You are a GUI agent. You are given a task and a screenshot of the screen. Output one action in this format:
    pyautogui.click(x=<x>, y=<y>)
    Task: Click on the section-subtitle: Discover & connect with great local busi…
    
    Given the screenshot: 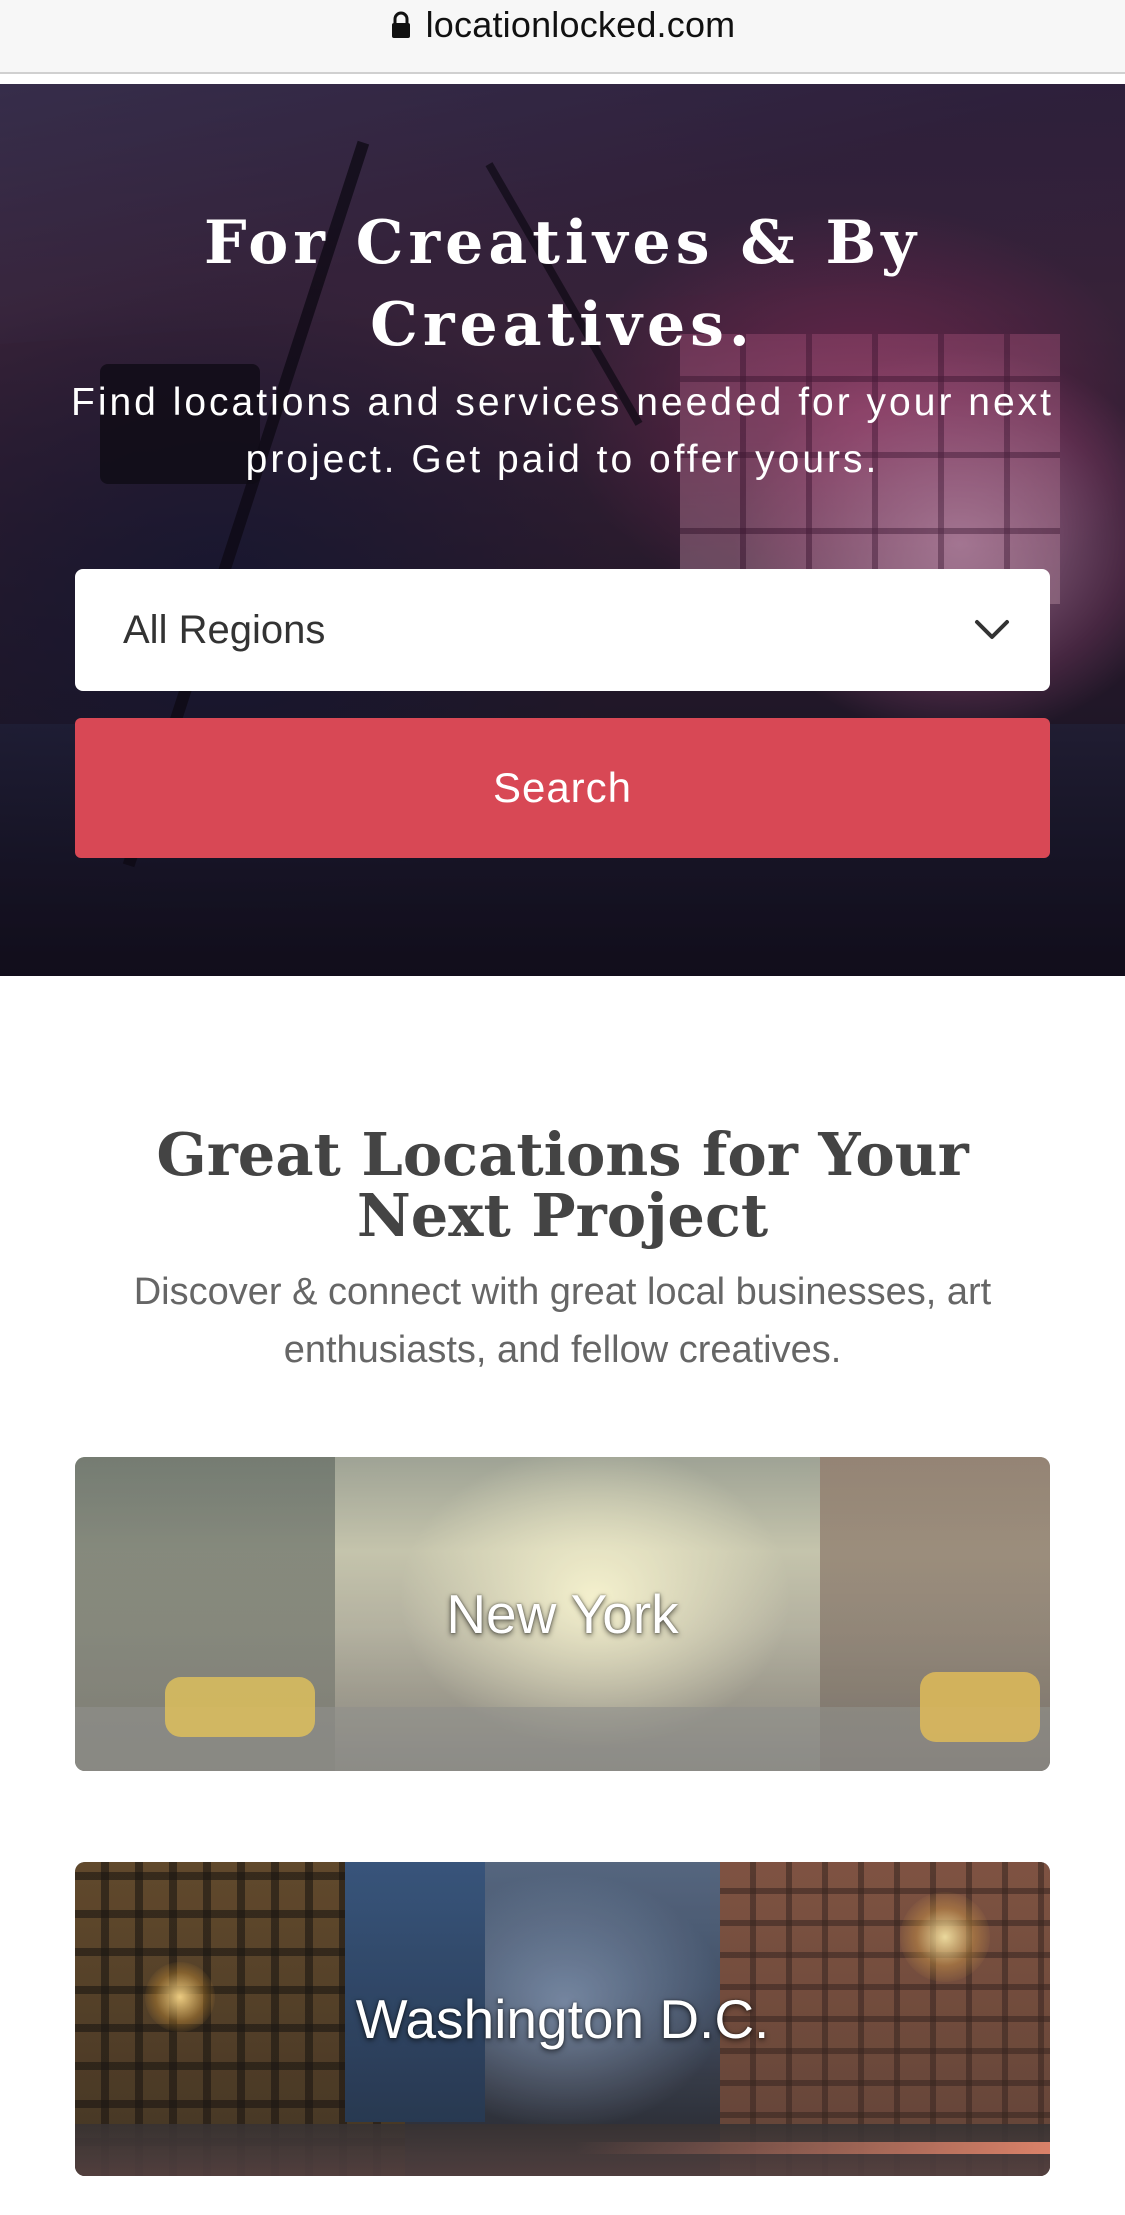 What is the action you would take?
    pyautogui.click(x=562, y=1321)
    